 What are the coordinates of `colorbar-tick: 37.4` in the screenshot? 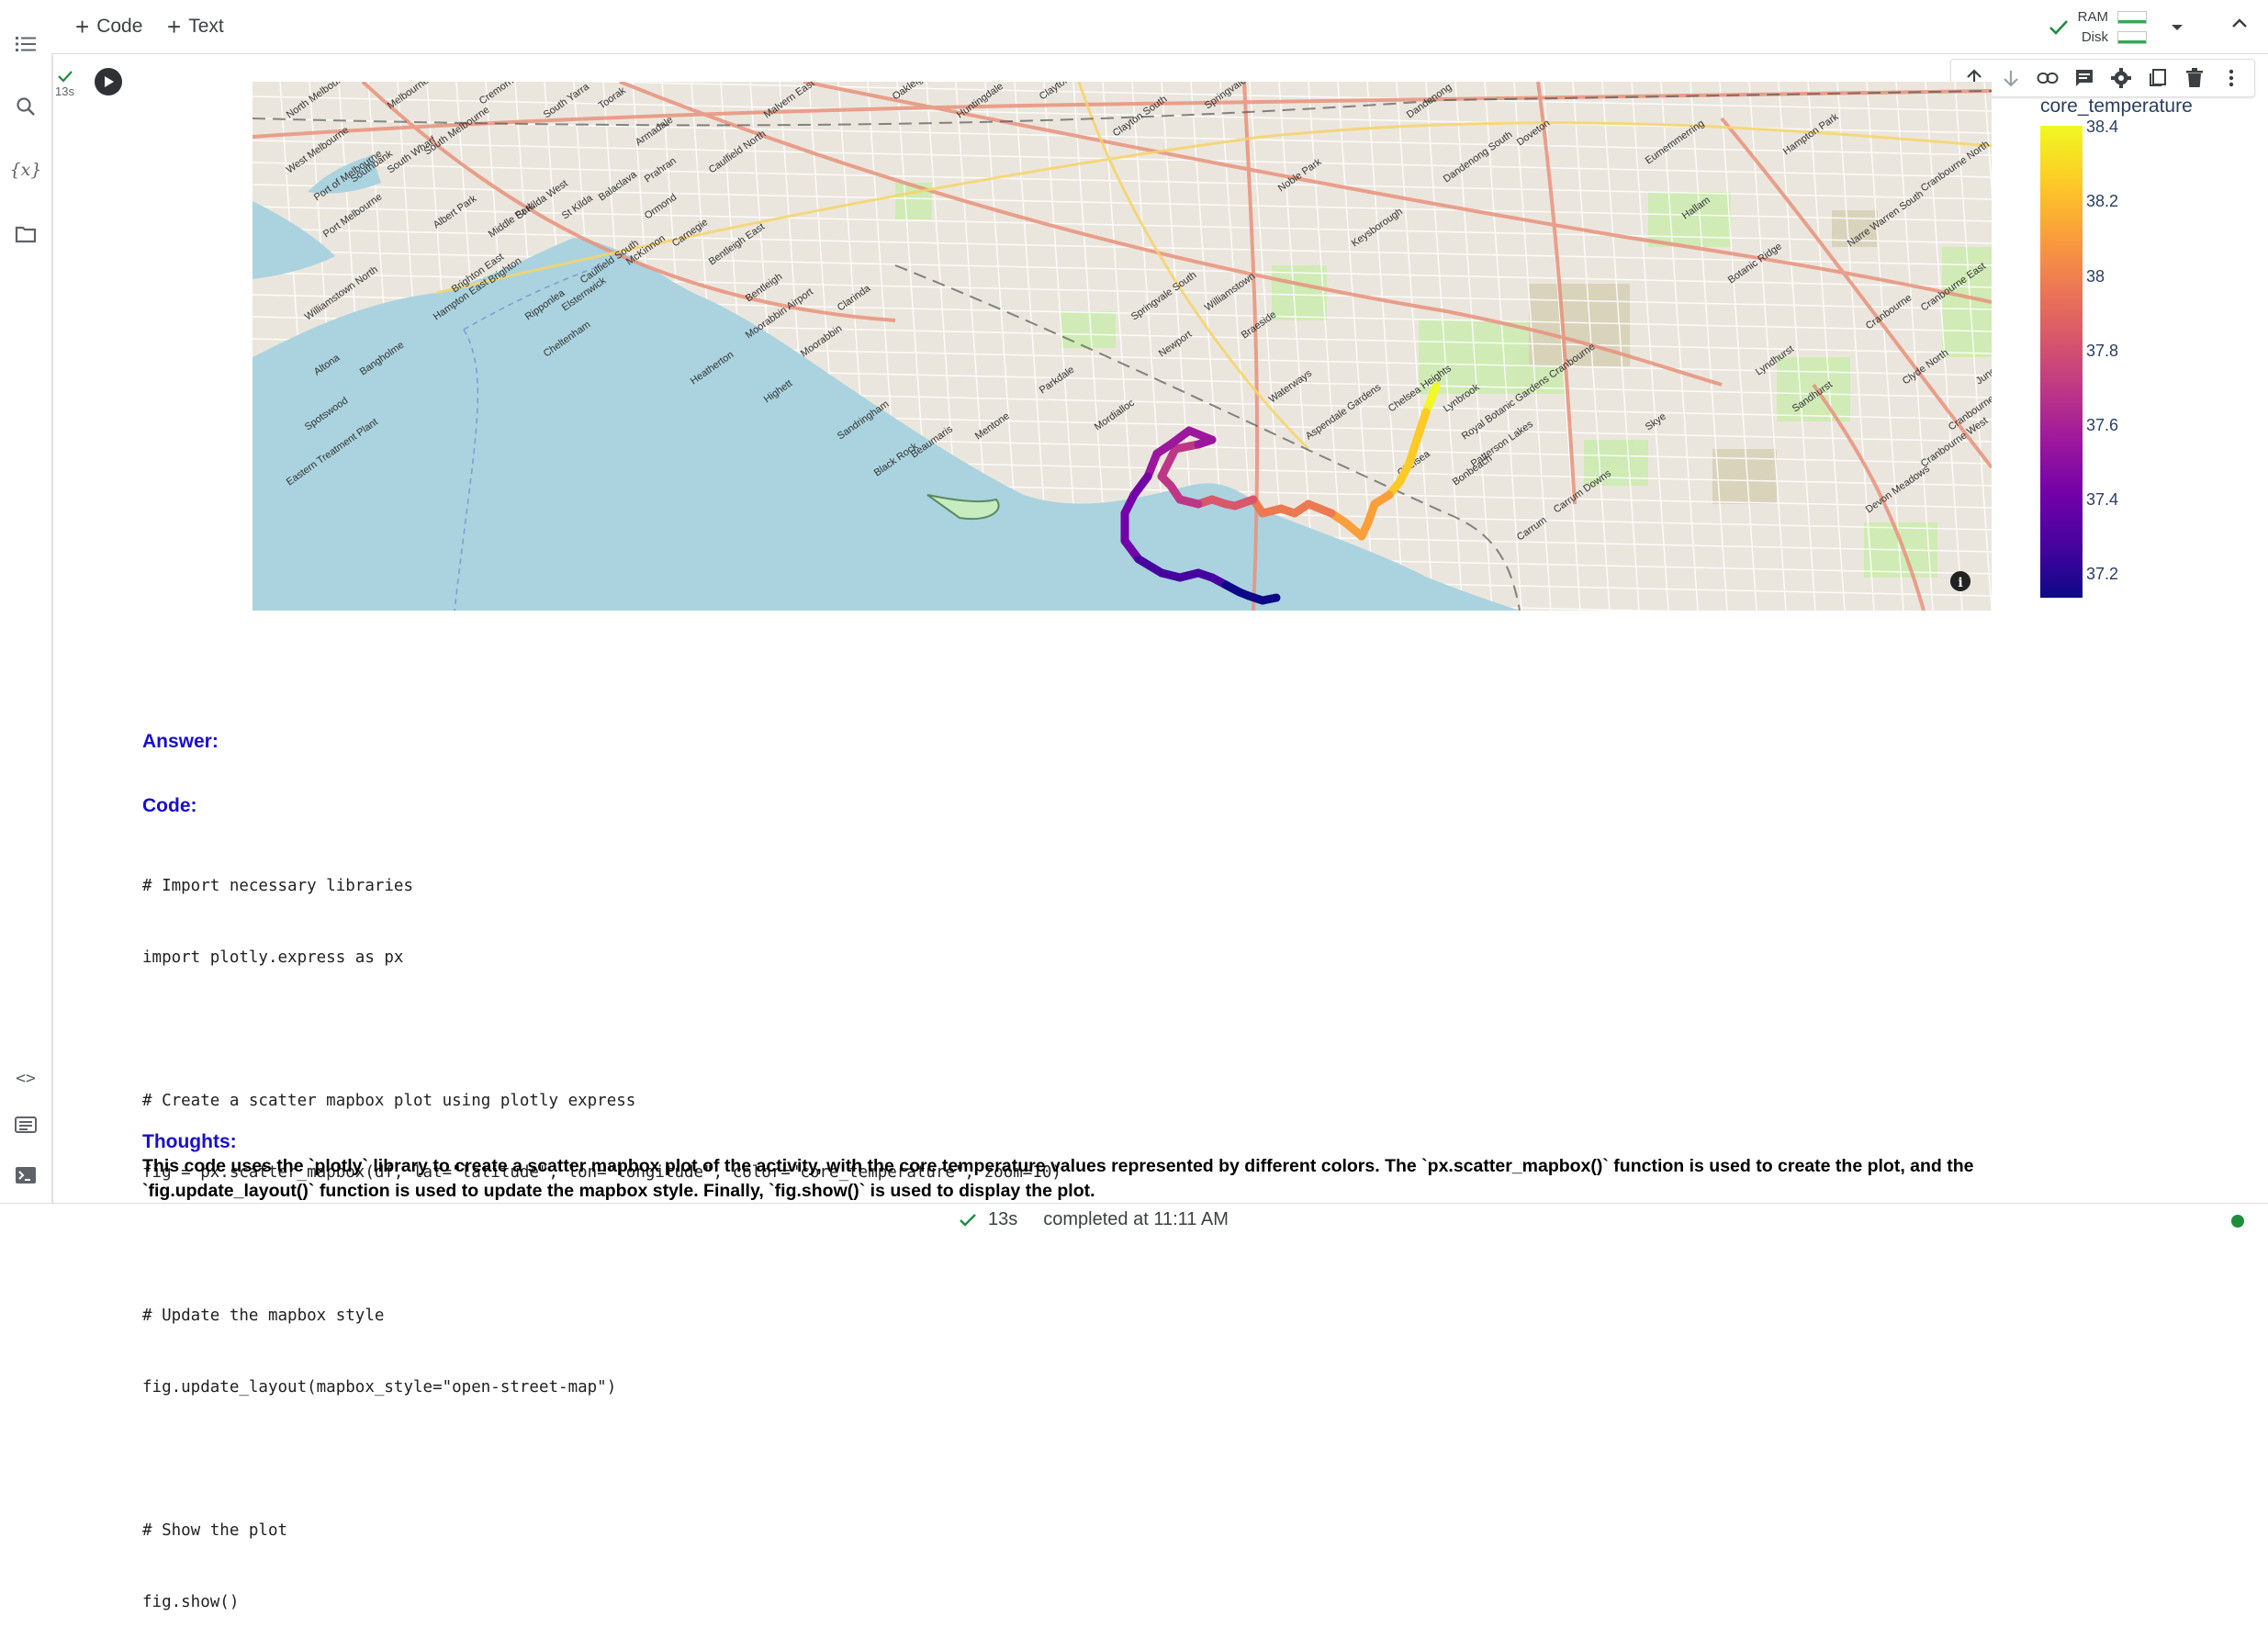 It's located at (2102, 499).